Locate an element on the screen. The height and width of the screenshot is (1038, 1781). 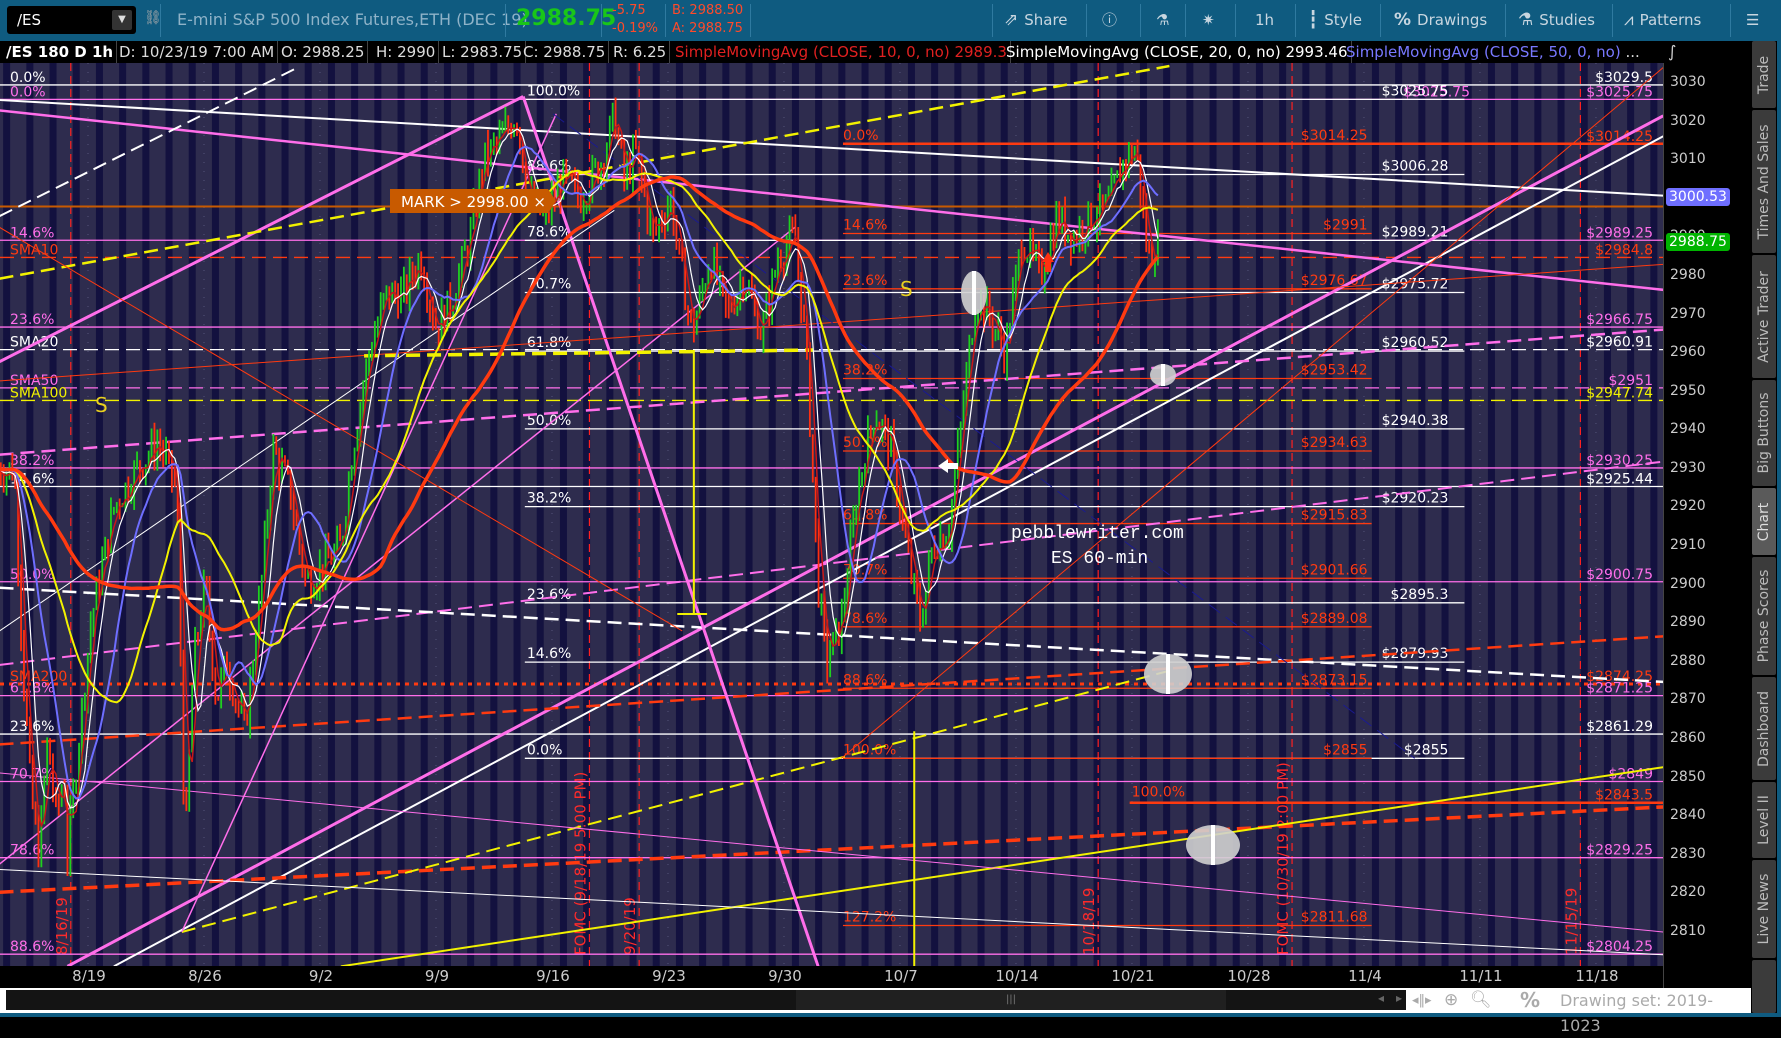
sidebar-tab-active-trader: Active Trader is located at coordinates (1764, 316).